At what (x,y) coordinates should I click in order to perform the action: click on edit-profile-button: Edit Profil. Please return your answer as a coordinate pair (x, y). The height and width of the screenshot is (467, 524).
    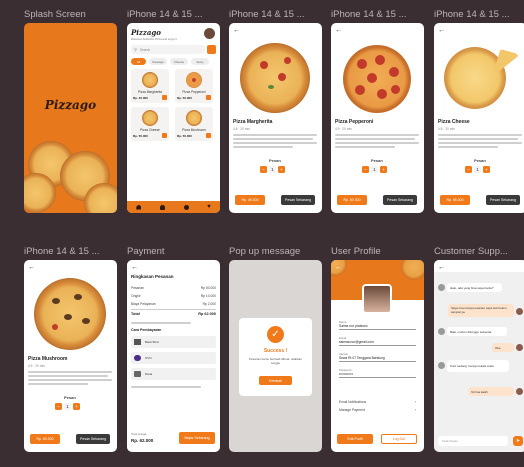
    Looking at the image, I should click on (355, 439).